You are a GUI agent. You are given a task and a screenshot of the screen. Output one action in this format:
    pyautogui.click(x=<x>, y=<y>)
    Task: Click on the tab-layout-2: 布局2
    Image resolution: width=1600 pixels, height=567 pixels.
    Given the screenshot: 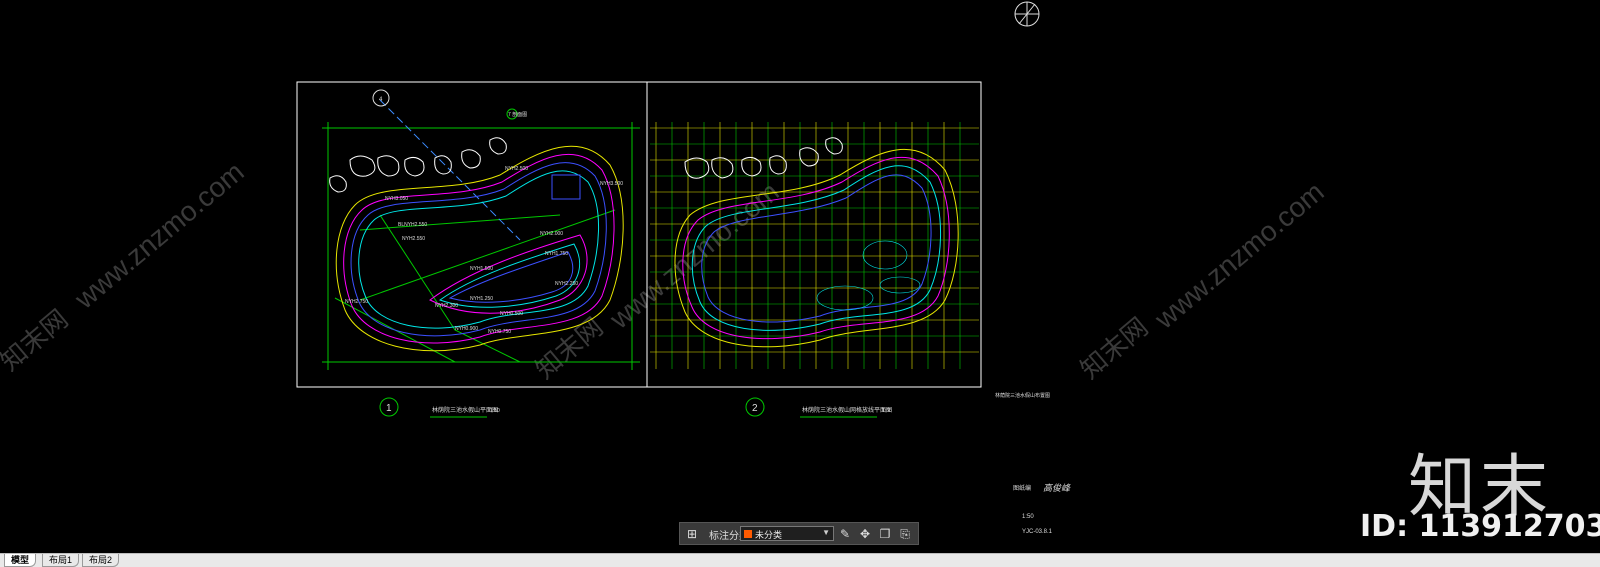 What is the action you would take?
    pyautogui.click(x=101, y=560)
    